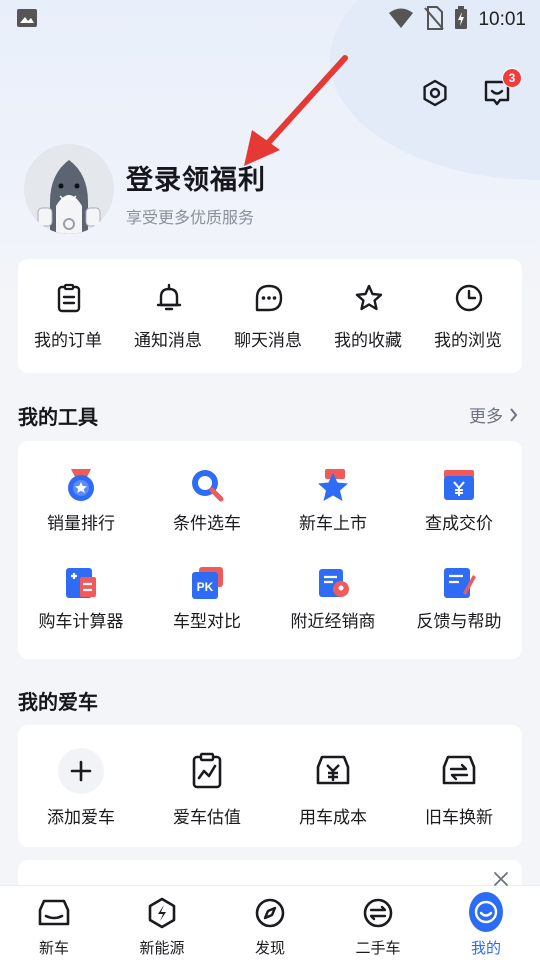 This screenshot has height=960, width=540. What do you see at coordinates (207, 792) in the screenshot?
I see `car-item-valuation: 爱车估值` at bounding box center [207, 792].